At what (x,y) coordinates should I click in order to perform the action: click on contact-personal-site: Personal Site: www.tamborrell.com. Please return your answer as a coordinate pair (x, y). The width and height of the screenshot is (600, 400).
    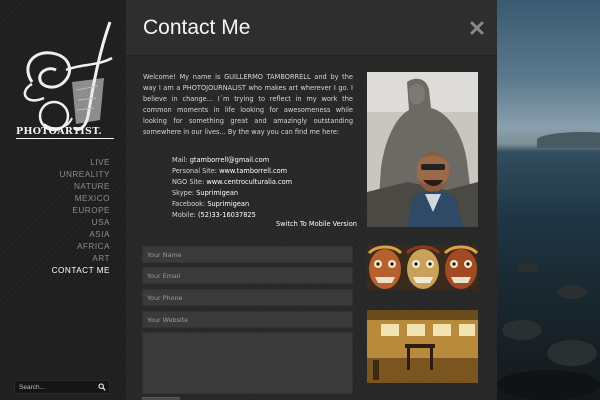
    Looking at the image, I should click on (232, 171).